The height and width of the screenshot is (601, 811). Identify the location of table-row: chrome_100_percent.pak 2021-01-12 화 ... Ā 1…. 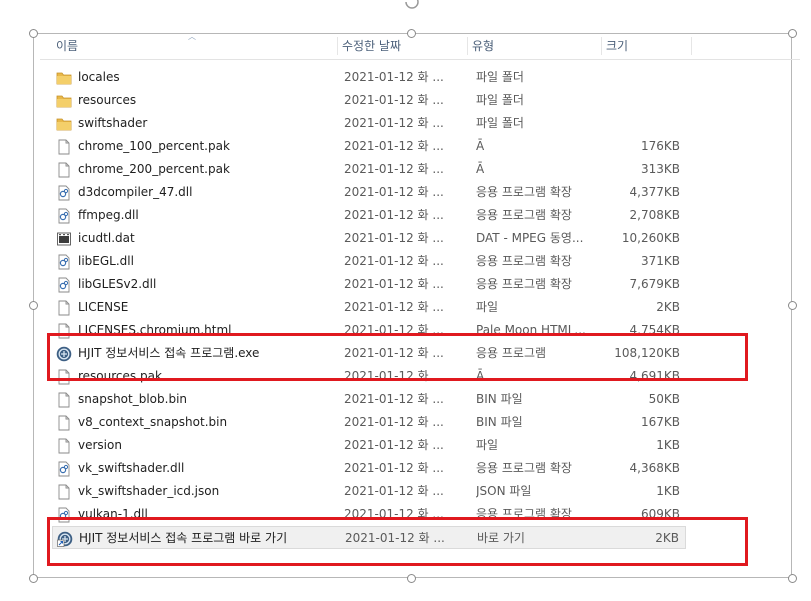
(369, 146).